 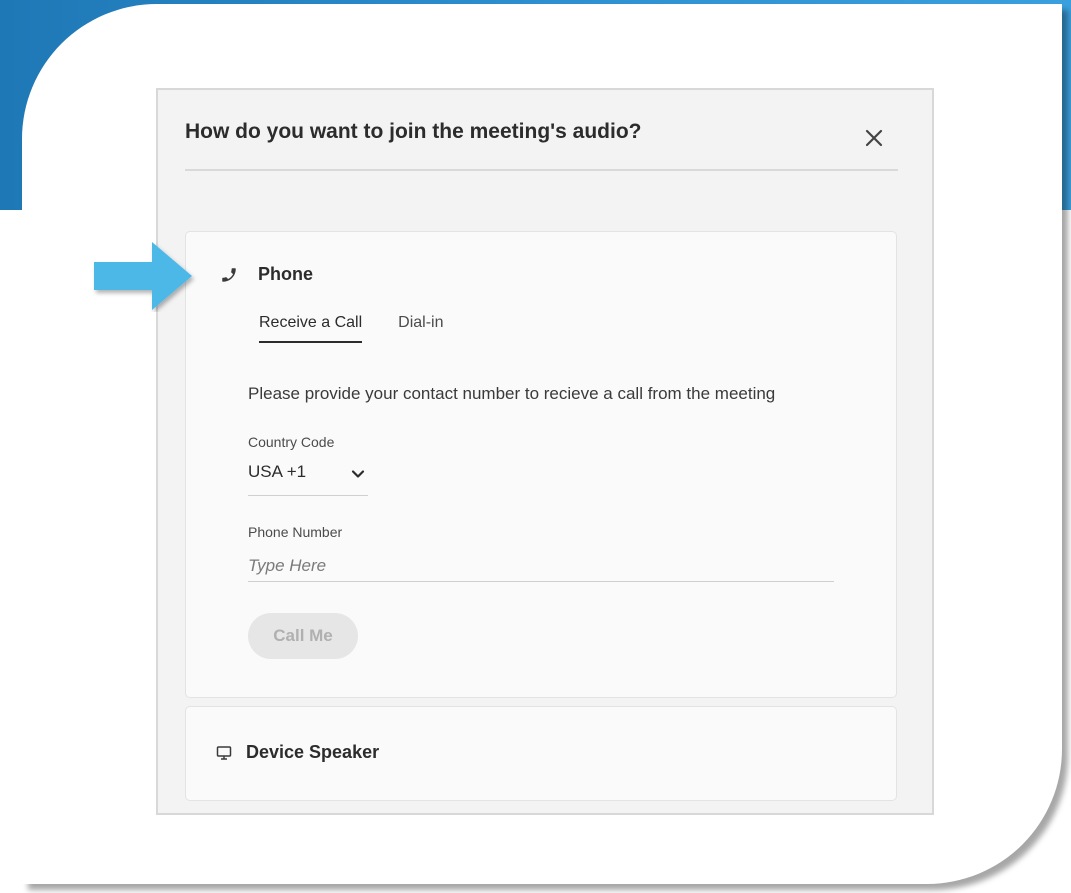 I want to click on title-divider, so click(x=541, y=170).